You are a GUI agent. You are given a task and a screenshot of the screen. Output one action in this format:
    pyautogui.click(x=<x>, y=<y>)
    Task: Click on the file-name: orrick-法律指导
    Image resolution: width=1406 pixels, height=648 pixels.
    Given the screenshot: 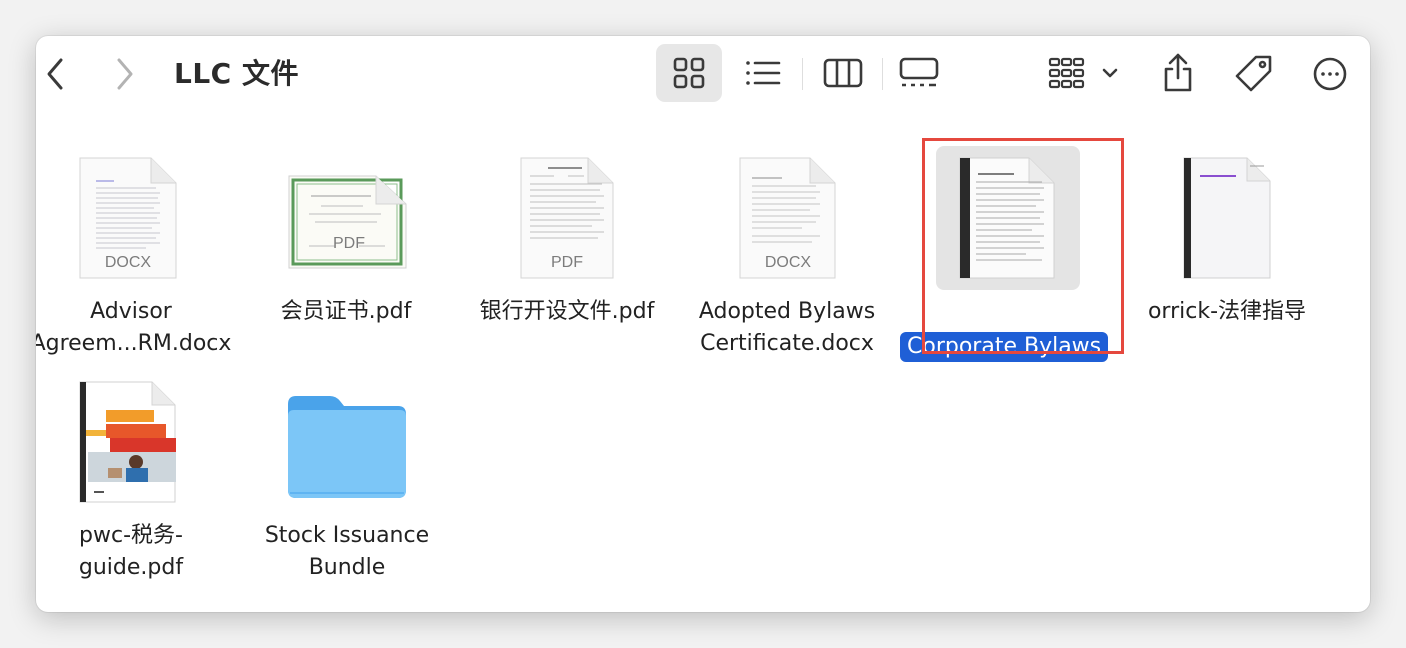 What is the action you would take?
    pyautogui.click(x=1227, y=311)
    